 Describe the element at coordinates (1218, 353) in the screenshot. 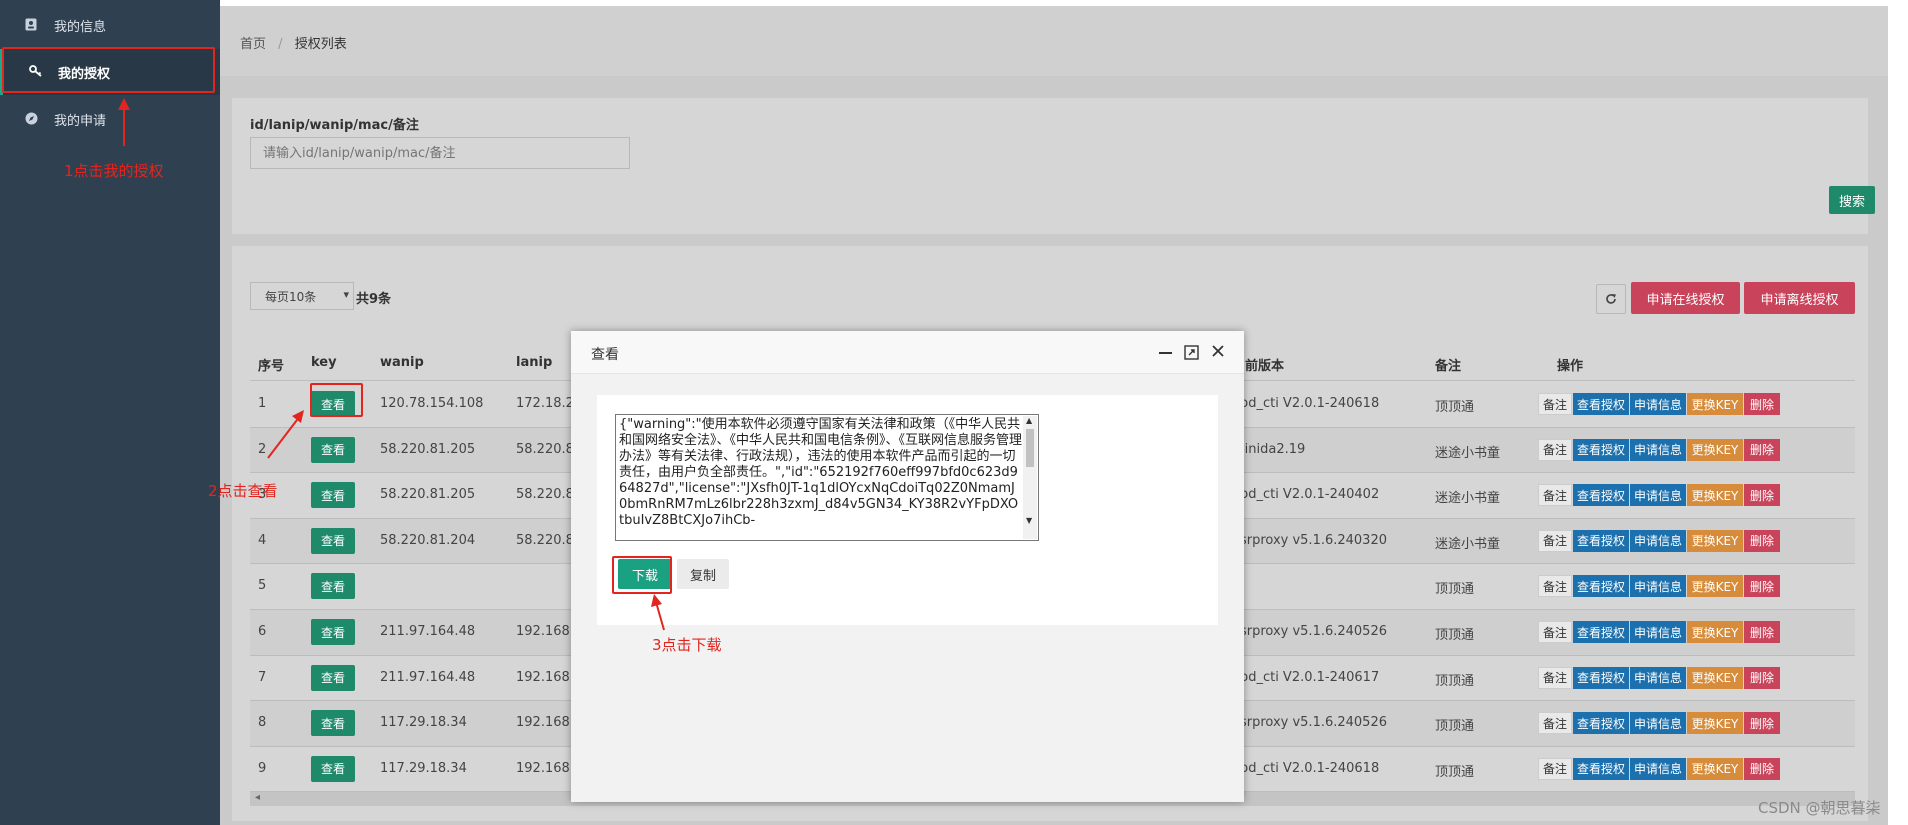

I see `close-icon` at that location.